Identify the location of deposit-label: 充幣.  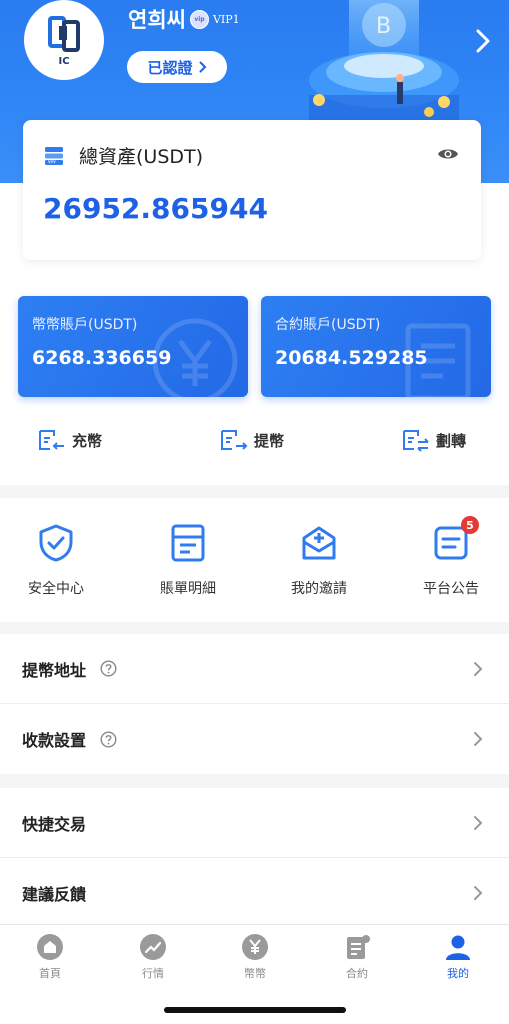
(87, 440).